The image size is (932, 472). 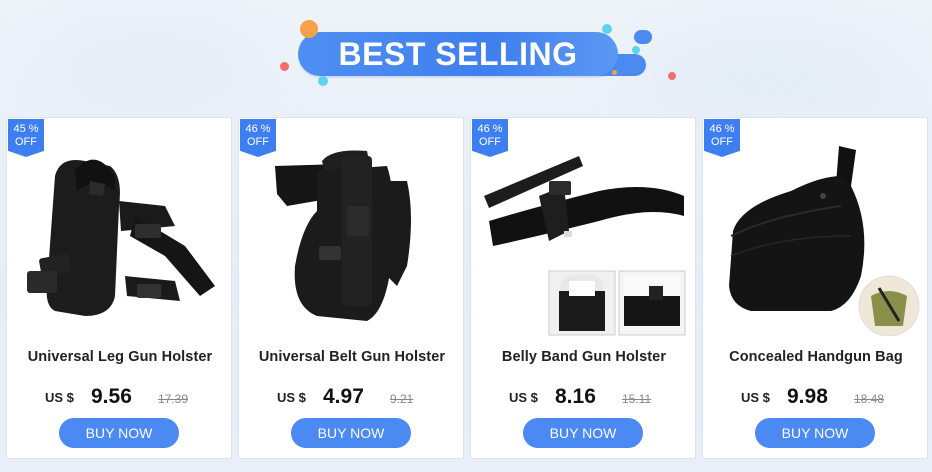 I want to click on price-row: US $ 9.56 17.39, so click(x=120, y=398).